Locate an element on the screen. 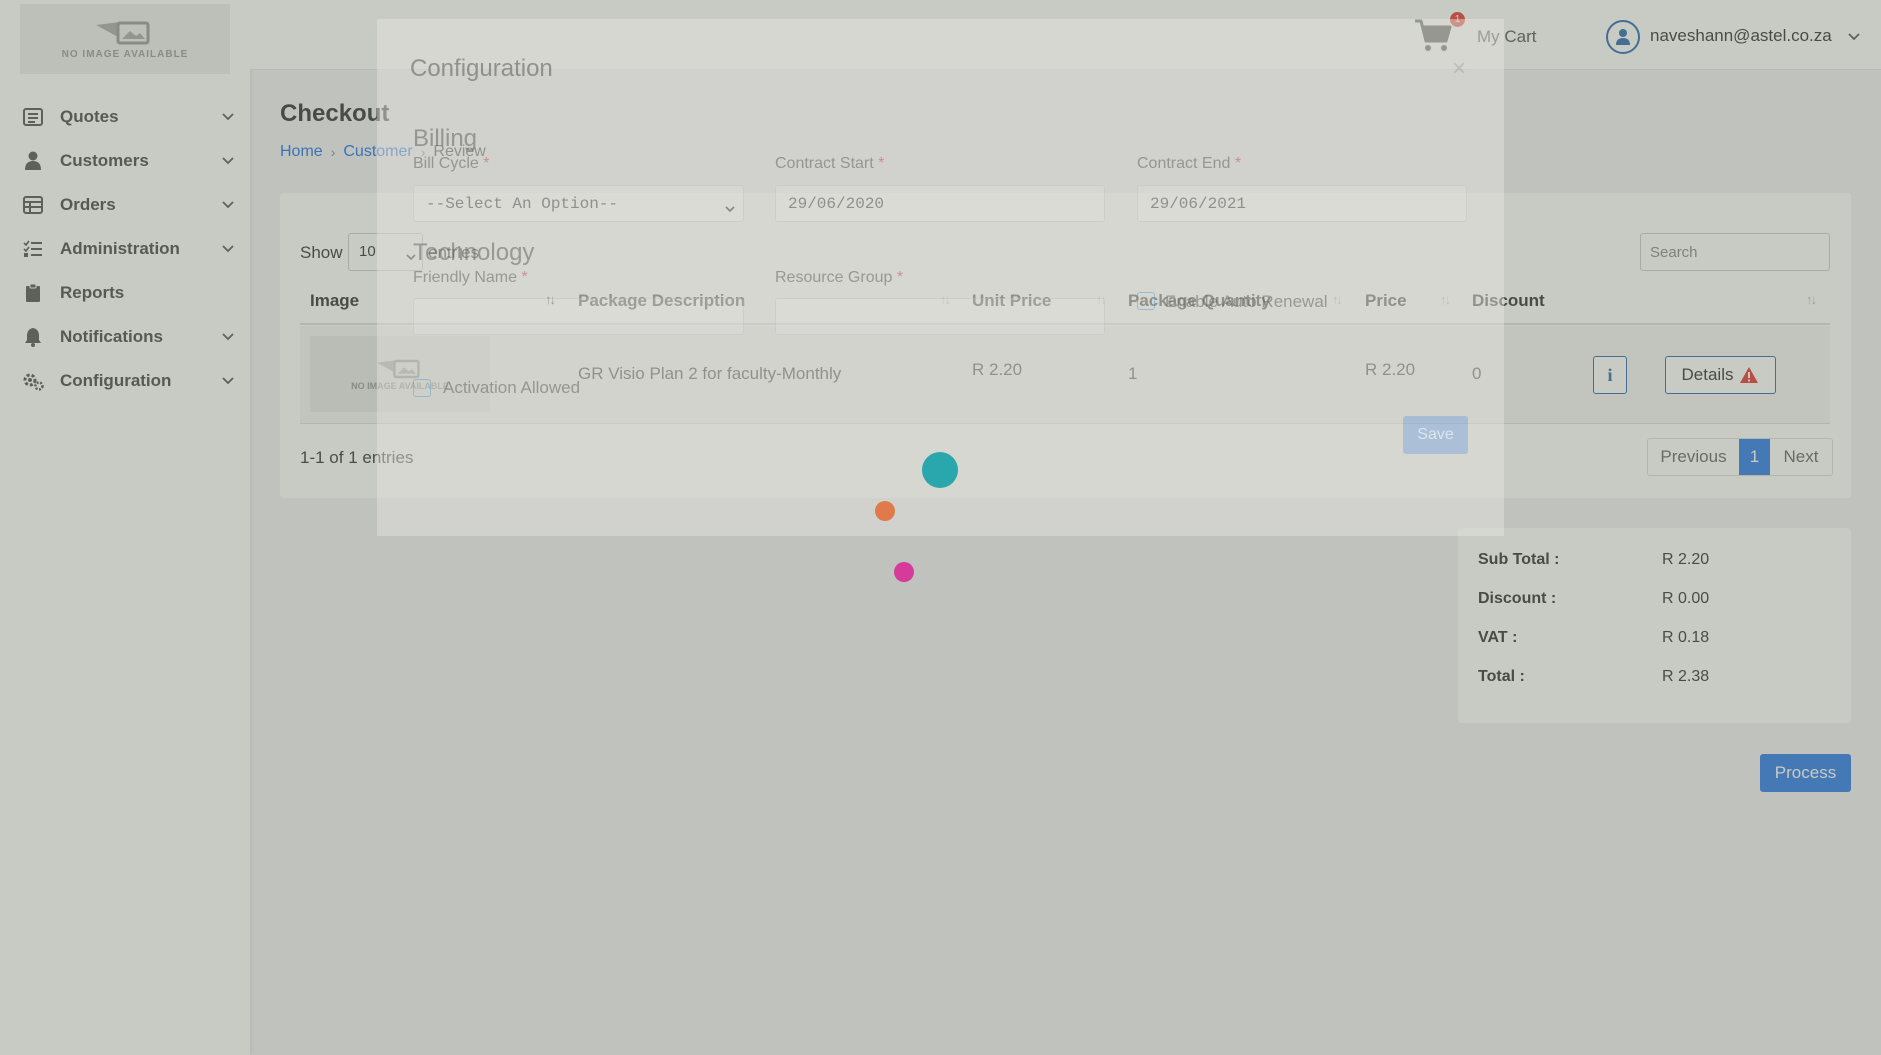  bill-cycle-label: Bill Cycle * is located at coordinates (451, 164).